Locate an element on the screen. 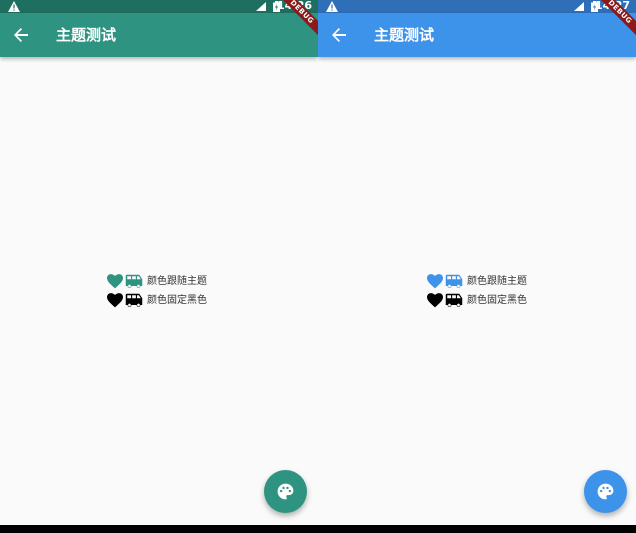 This screenshot has height=533, width=636. status-time: 14:26 is located at coordinates (294, 6).